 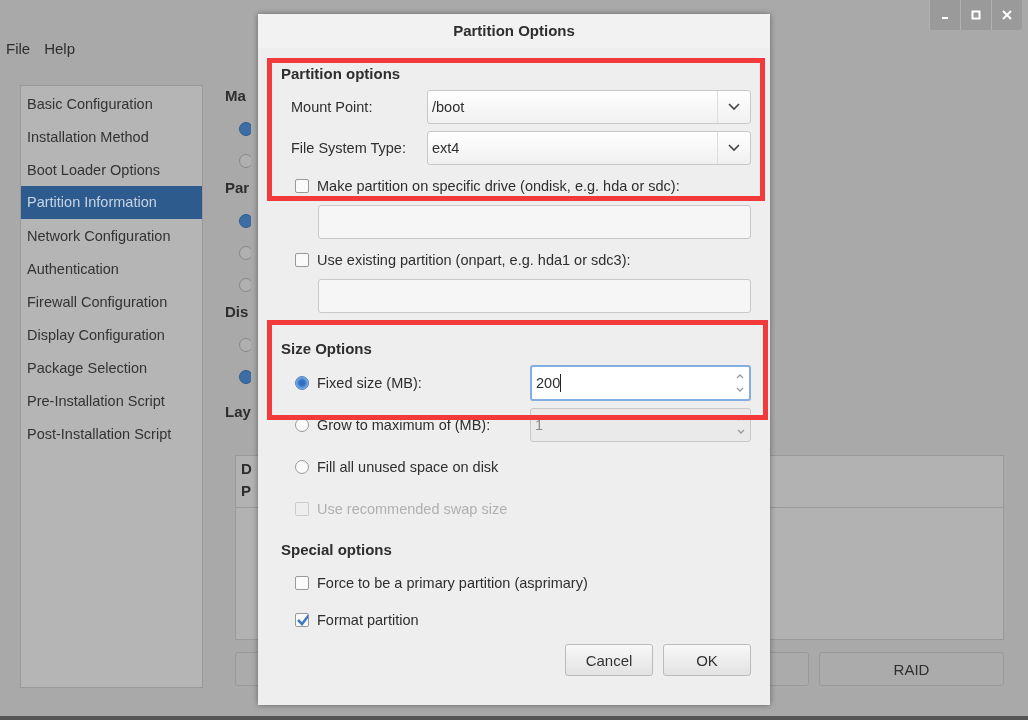 What do you see at coordinates (111, 274) in the screenshot?
I see `sidebar-item: Authentication` at bounding box center [111, 274].